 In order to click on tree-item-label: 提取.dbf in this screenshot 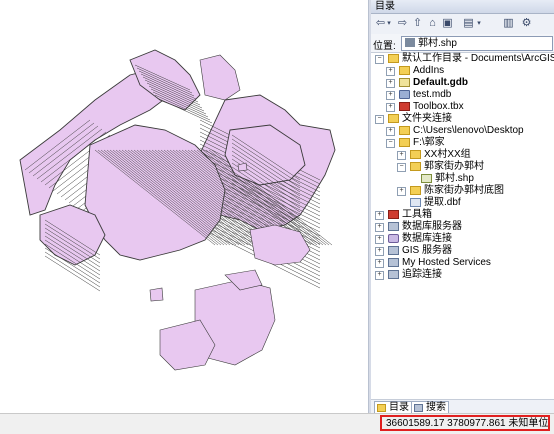, I will do `click(442, 202)`.